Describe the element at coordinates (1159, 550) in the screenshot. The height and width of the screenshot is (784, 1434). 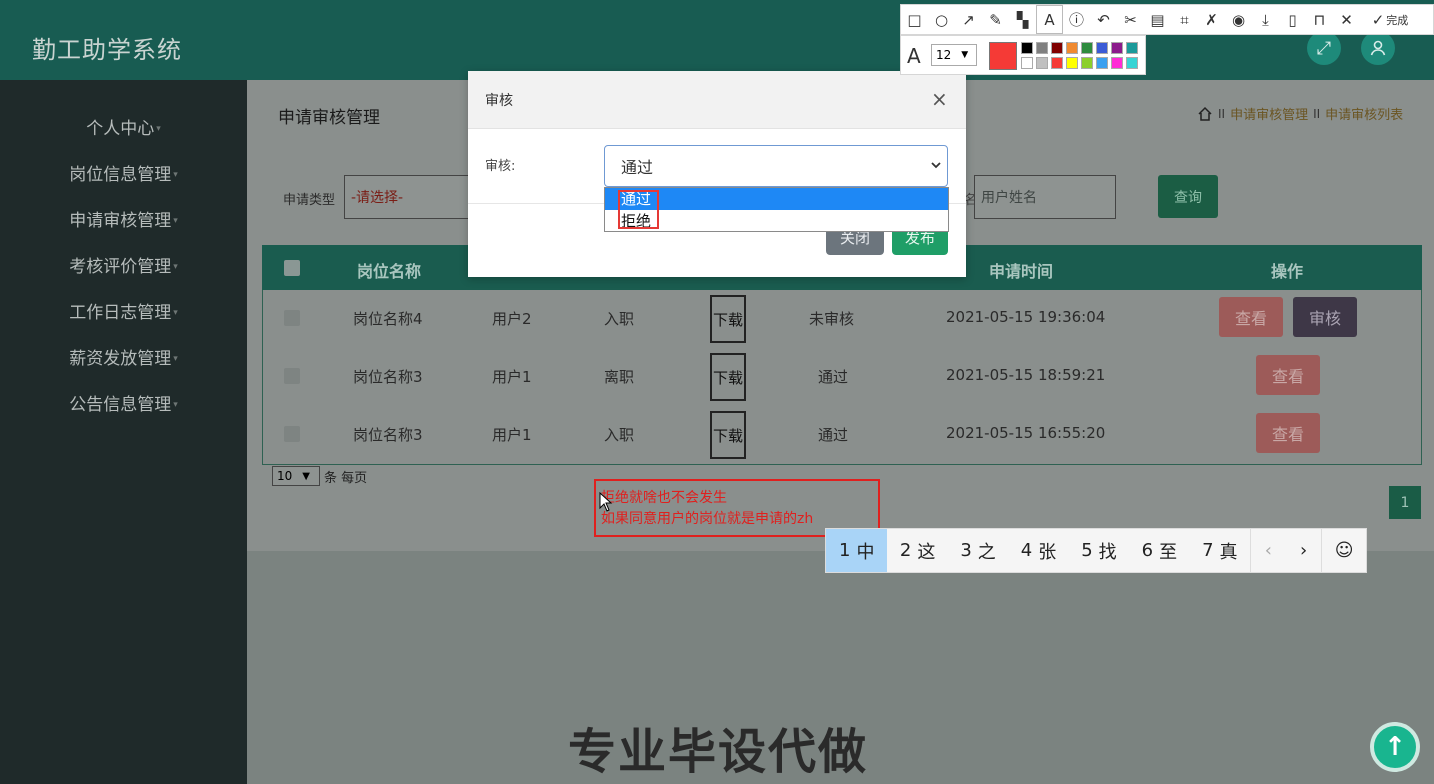
I see `ime-candidate: 6至` at that location.